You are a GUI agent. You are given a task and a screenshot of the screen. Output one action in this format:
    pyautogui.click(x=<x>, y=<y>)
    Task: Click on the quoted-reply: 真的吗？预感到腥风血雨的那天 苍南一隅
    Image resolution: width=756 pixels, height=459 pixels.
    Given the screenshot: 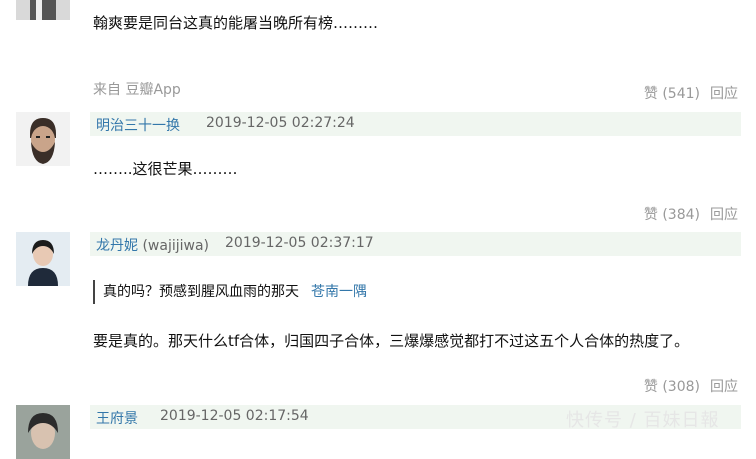 What is the action you would take?
    pyautogui.click(x=230, y=292)
    